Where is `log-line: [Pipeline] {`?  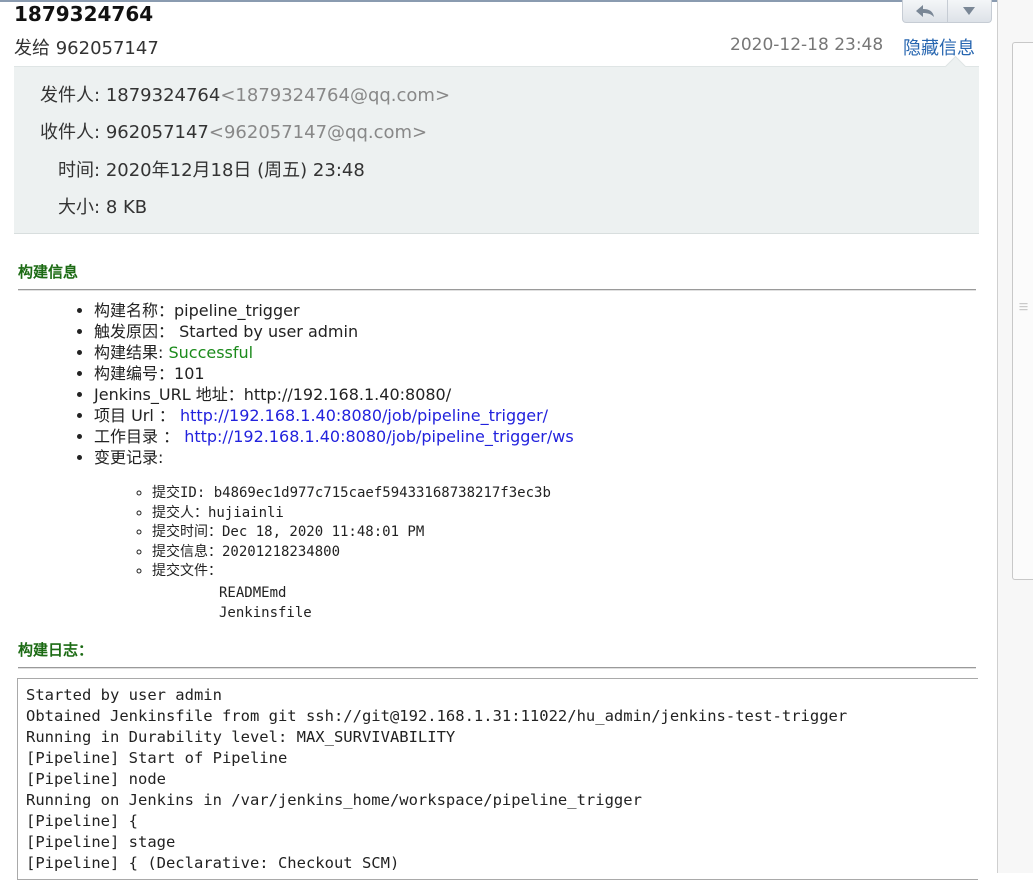
log-line: [Pipeline] { is located at coordinates (82, 821).